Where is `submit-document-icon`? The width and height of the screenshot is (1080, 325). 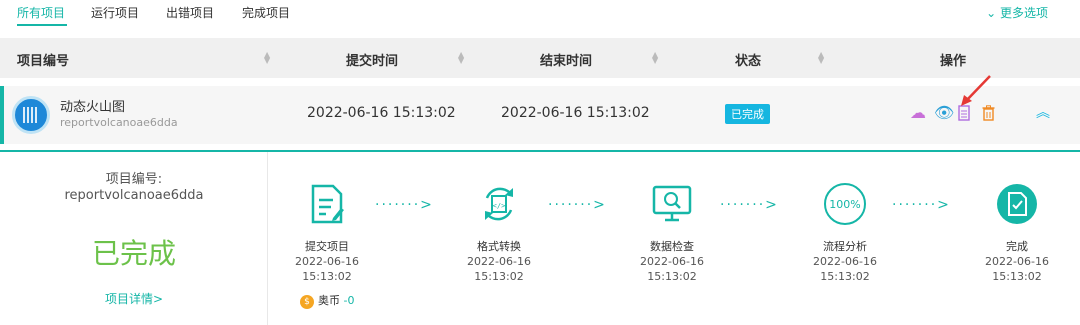 submit-document-icon is located at coordinates (327, 204).